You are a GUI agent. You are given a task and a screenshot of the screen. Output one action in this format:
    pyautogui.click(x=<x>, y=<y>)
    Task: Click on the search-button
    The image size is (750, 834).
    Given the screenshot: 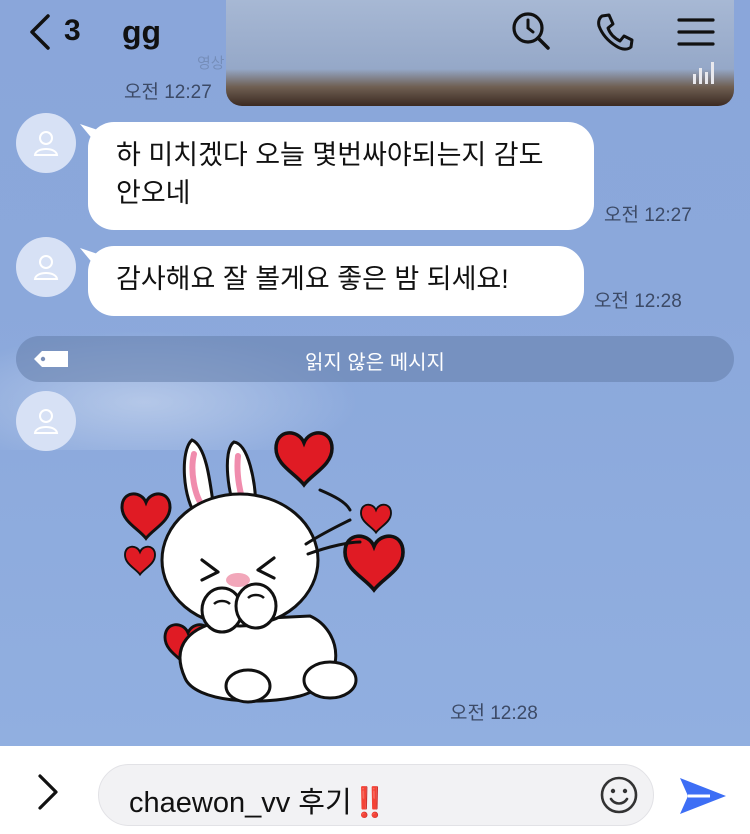 What is the action you would take?
    pyautogui.click(x=530, y=32)
    